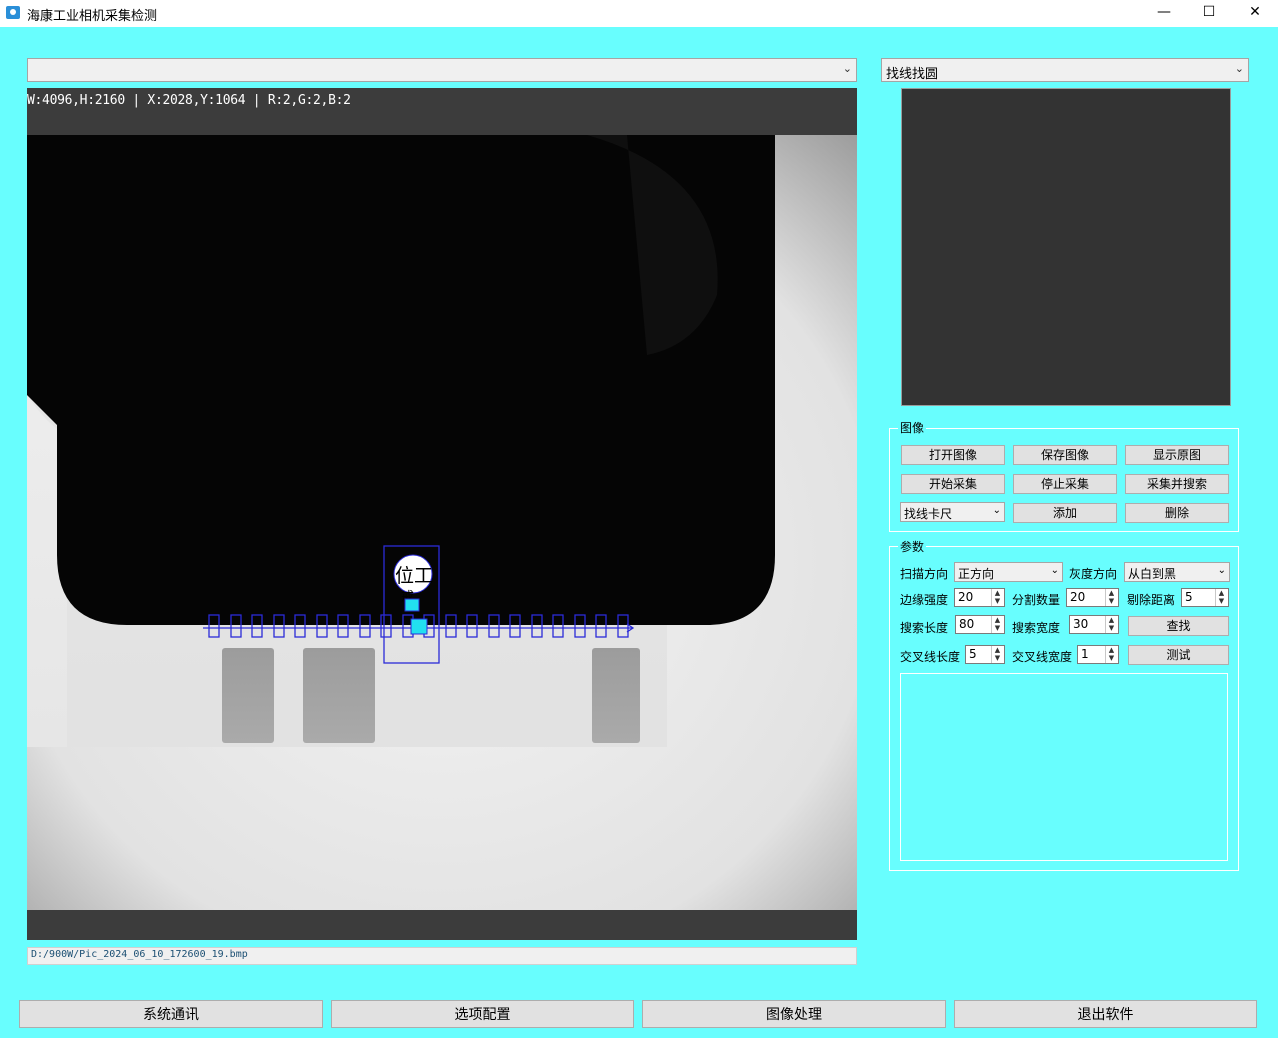  What do you see at coordinates (1065, 513) in the screenshot?
I see `add-button: 添加` at bounding box center [1065, 513].